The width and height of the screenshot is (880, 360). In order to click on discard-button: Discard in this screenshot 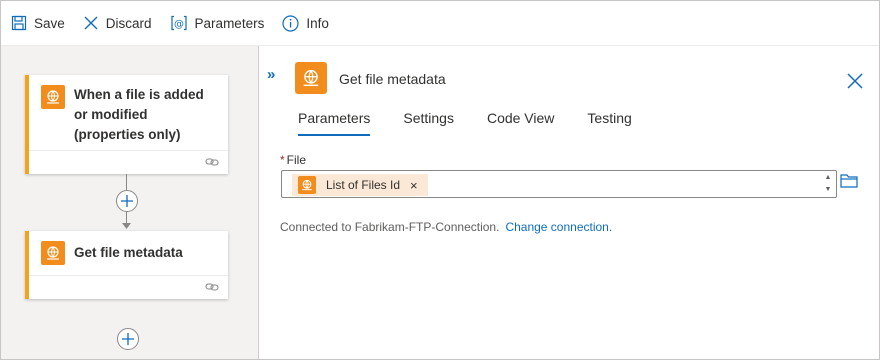, I will do `click(117, 23)`.